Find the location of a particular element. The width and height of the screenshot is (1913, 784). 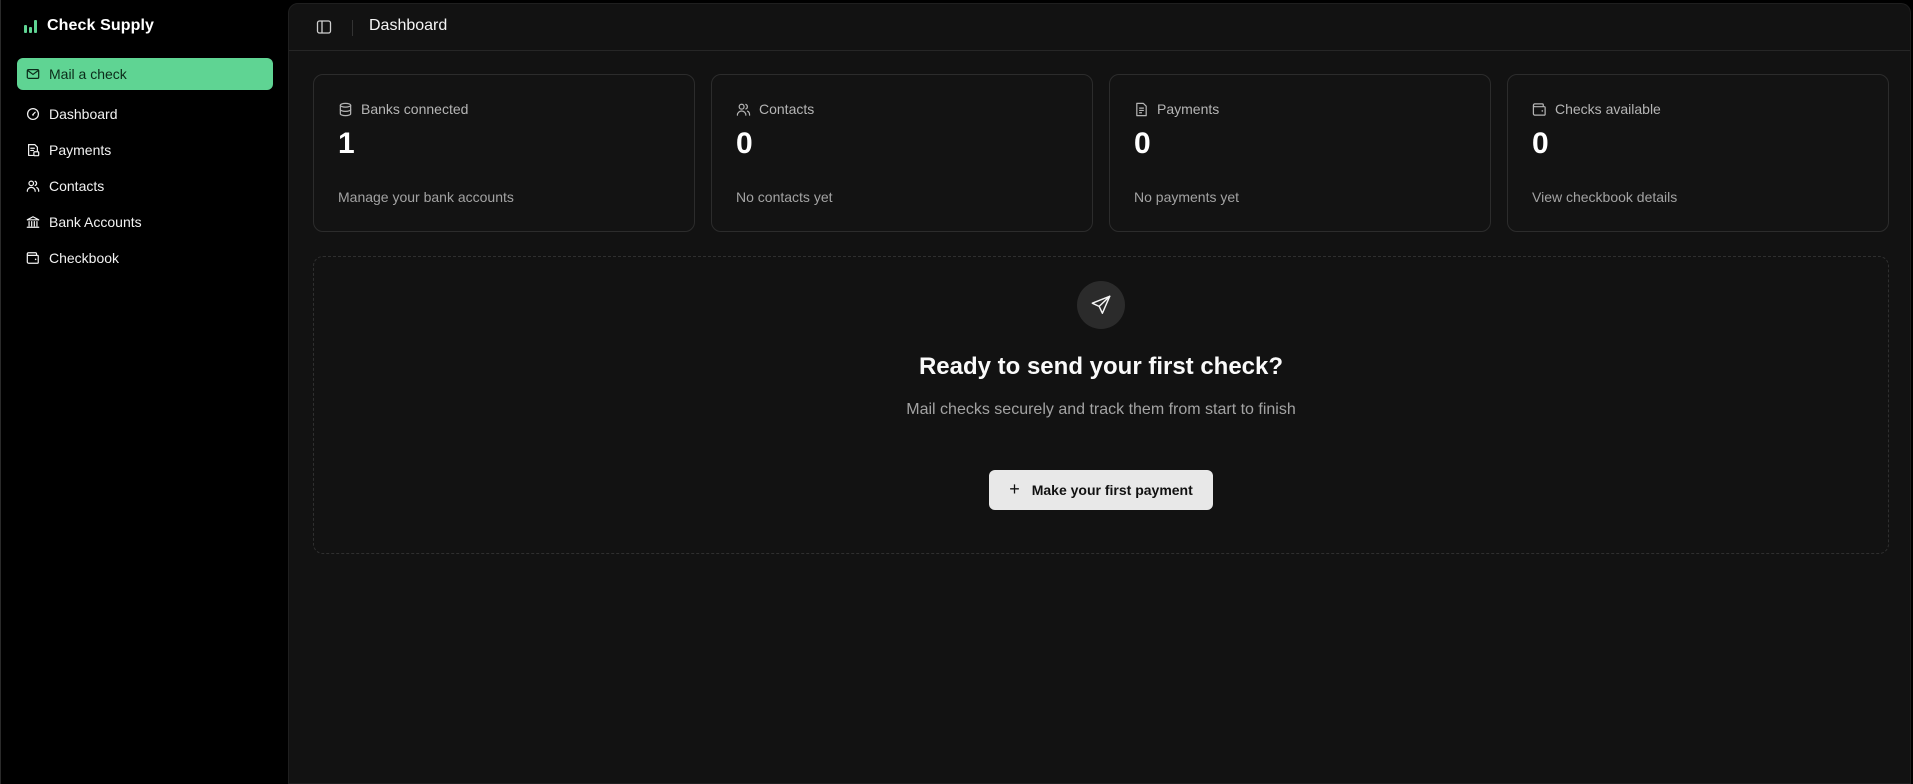

page-title: Dashboard is located at coordinates (408, 25).